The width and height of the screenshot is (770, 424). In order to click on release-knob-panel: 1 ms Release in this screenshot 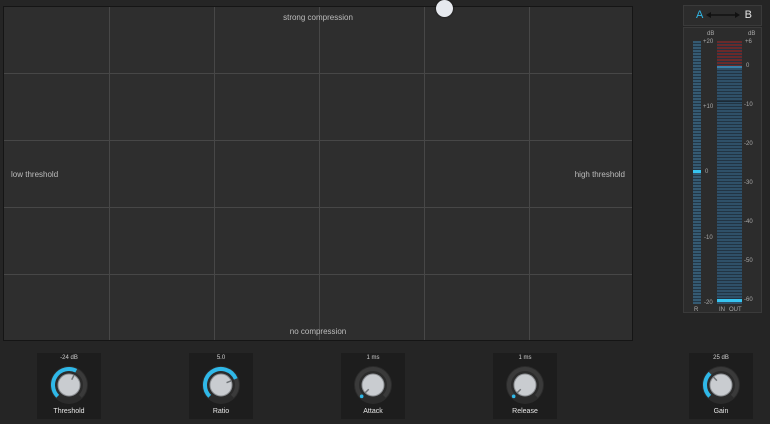, I will do `click(525, 386)`.